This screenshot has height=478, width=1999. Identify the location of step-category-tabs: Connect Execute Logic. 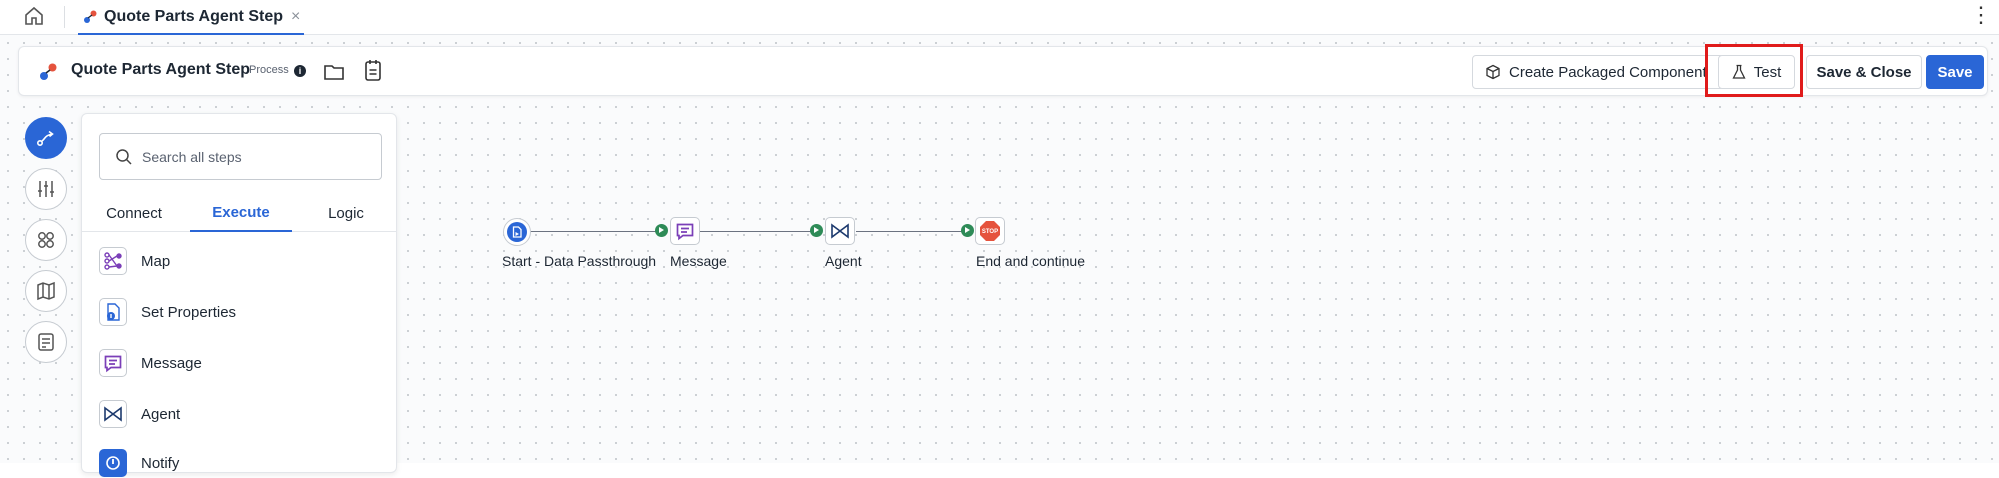
(239, 213).